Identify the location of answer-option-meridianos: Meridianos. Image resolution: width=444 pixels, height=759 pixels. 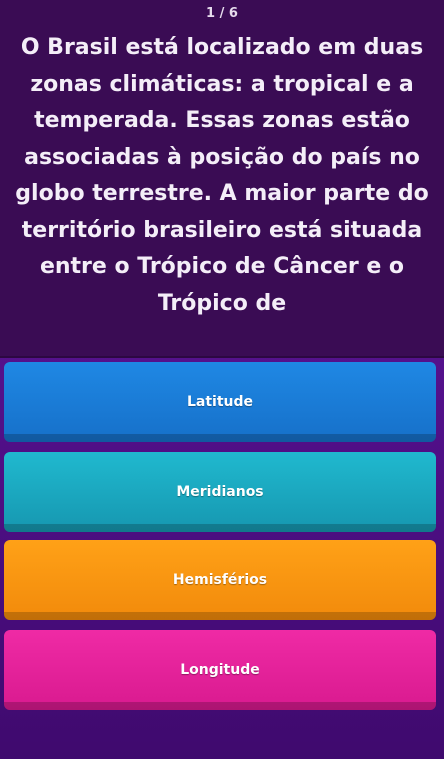
(220, 492).